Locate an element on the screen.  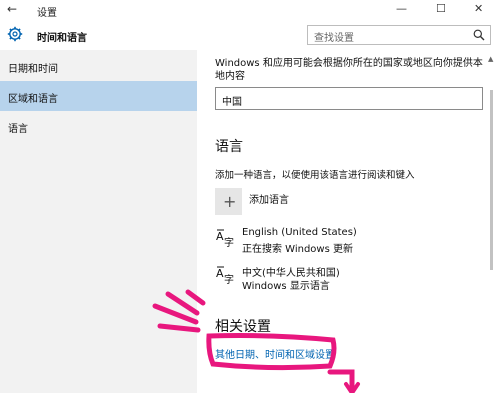
country-region-select: 中国 is located at coordinates (349, 98).